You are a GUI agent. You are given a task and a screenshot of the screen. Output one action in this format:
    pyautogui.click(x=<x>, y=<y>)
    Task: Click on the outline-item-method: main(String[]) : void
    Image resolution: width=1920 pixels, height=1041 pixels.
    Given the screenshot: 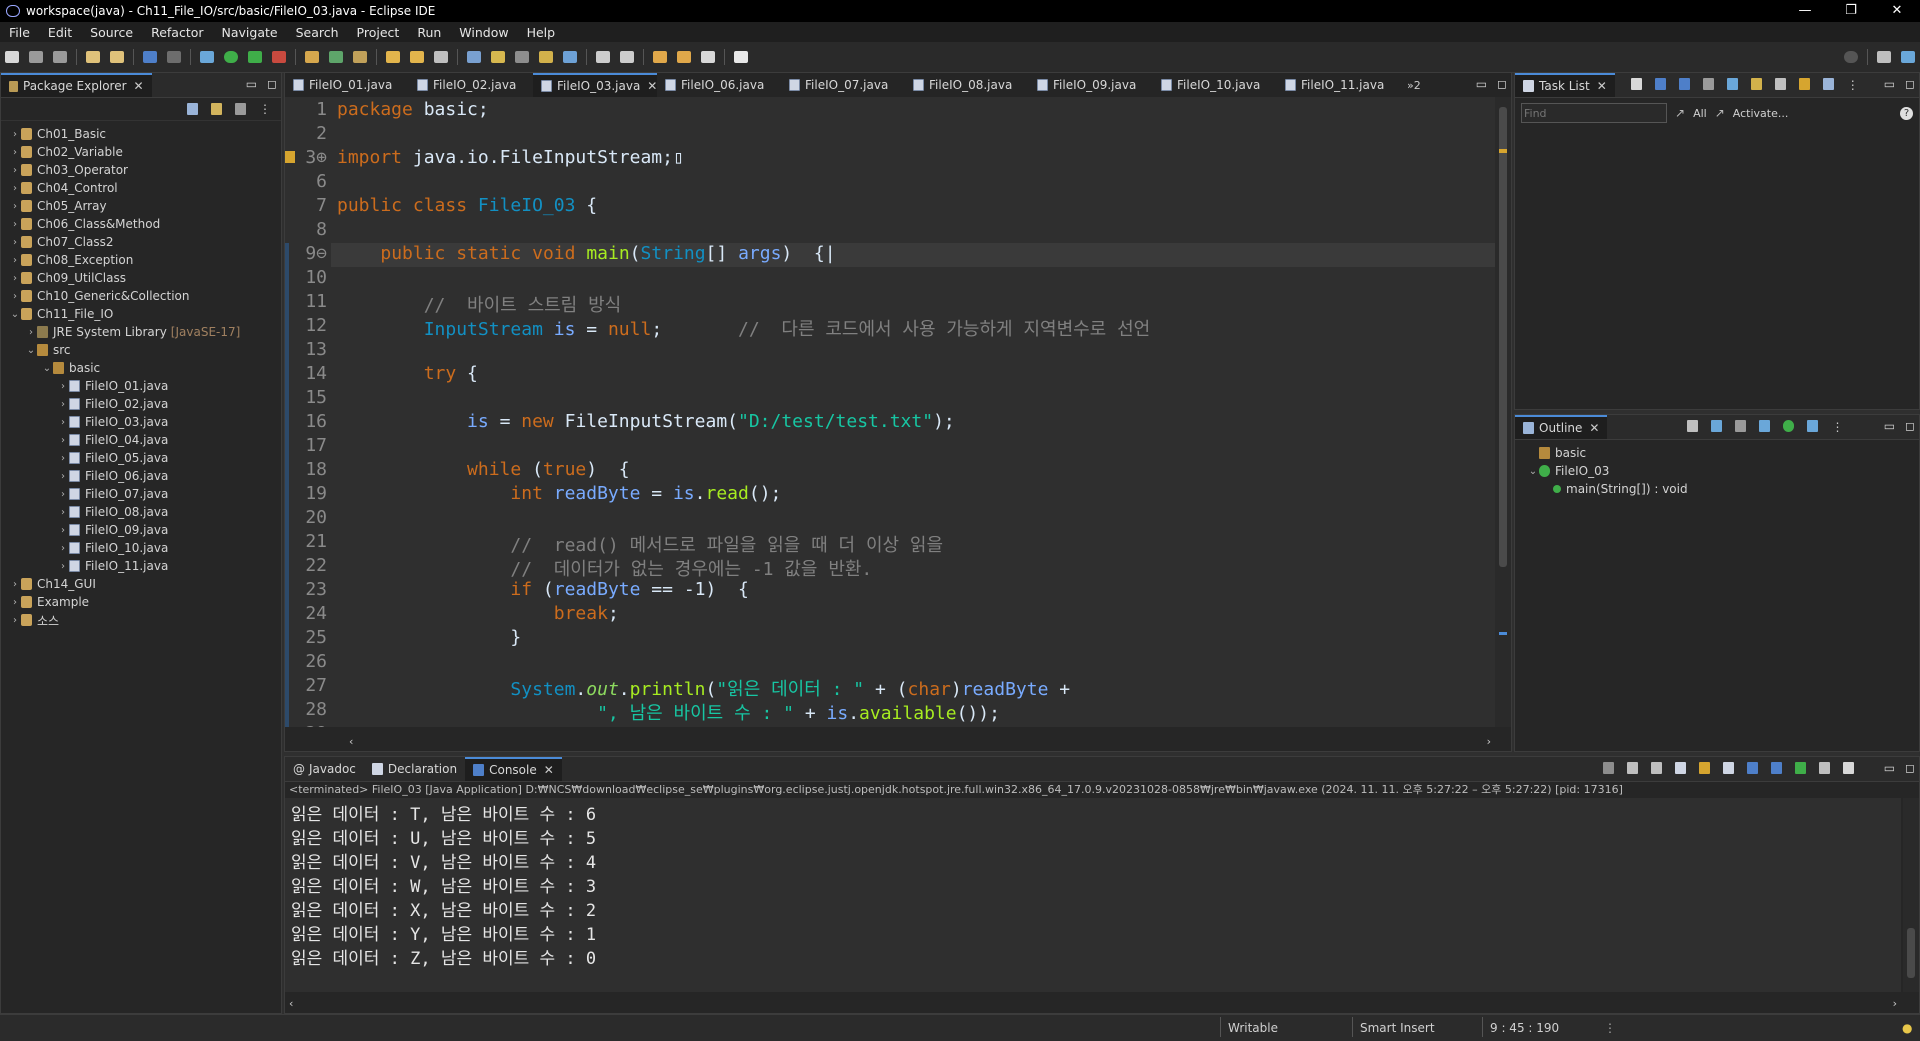 What is the action you would take?
    pyautogui.click(x=1723, y=489)
    